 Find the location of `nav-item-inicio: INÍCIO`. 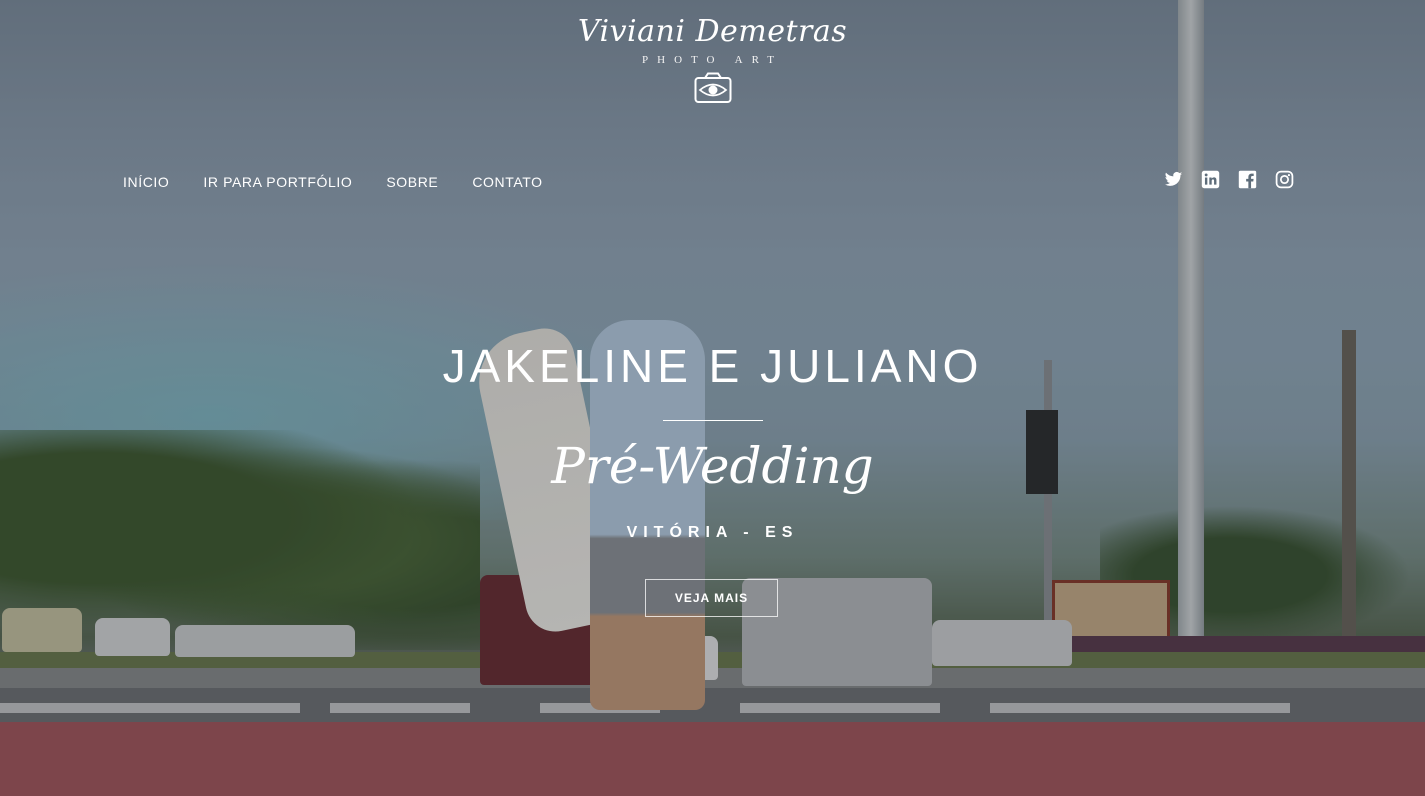

nav-item-inicio: INÍCIO is located at coordinates (146, 182).